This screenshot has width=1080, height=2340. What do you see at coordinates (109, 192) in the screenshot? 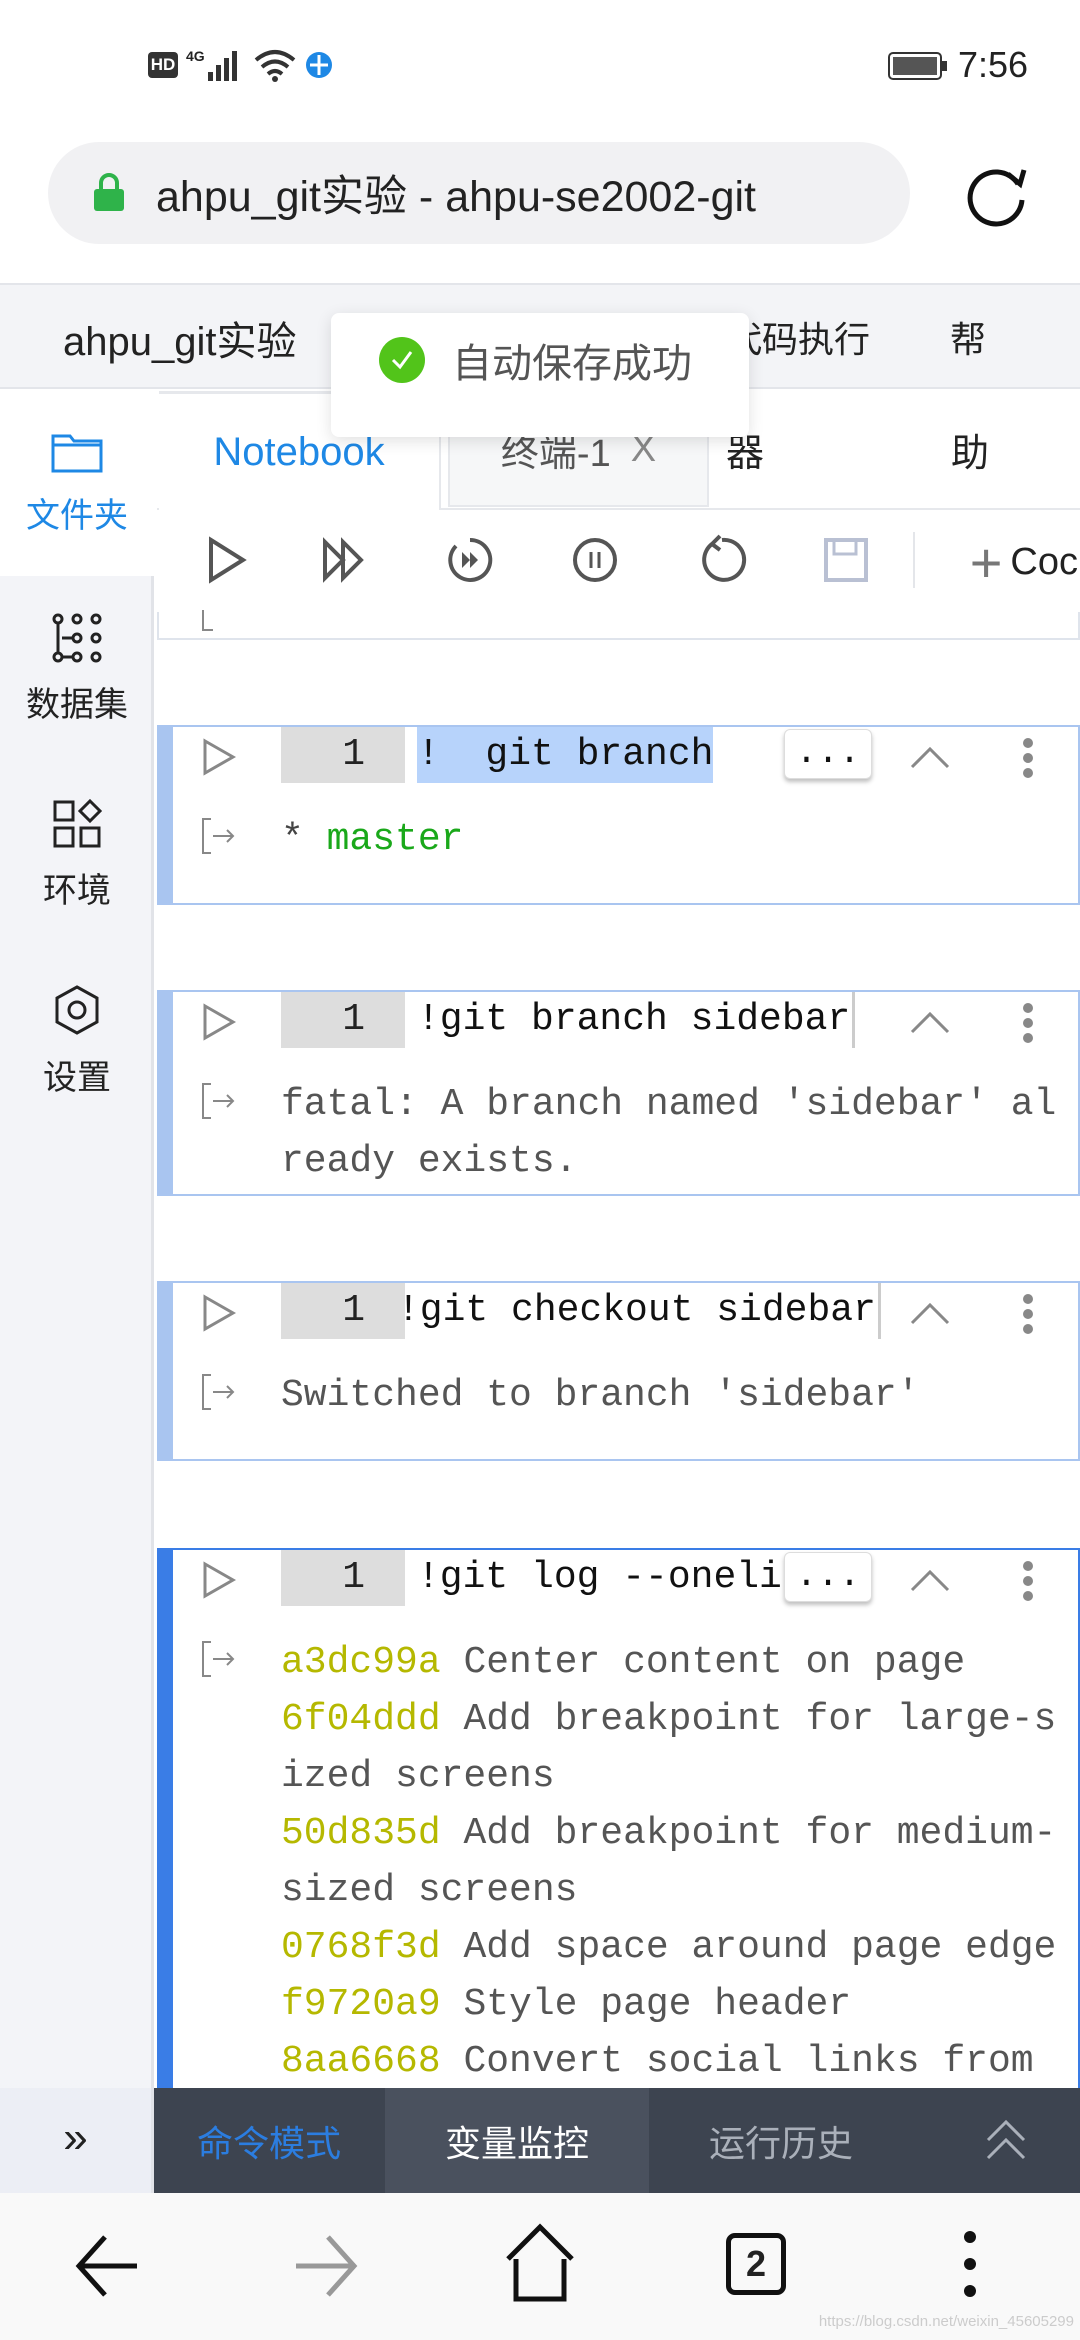
I see `lock-icon` at bounding box center [109, 192].